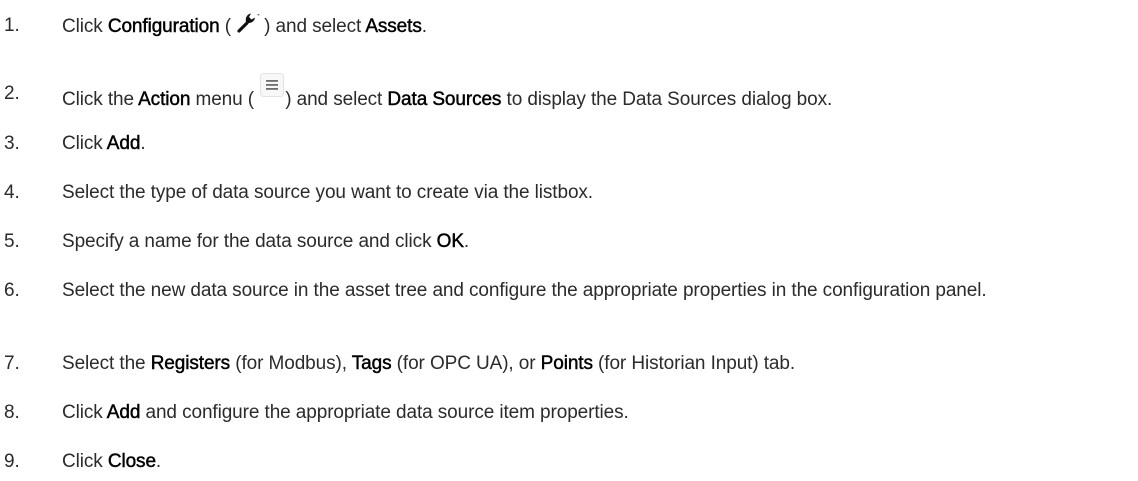  I want to click on ui-term-bold: Configuration, so click(163, 26).